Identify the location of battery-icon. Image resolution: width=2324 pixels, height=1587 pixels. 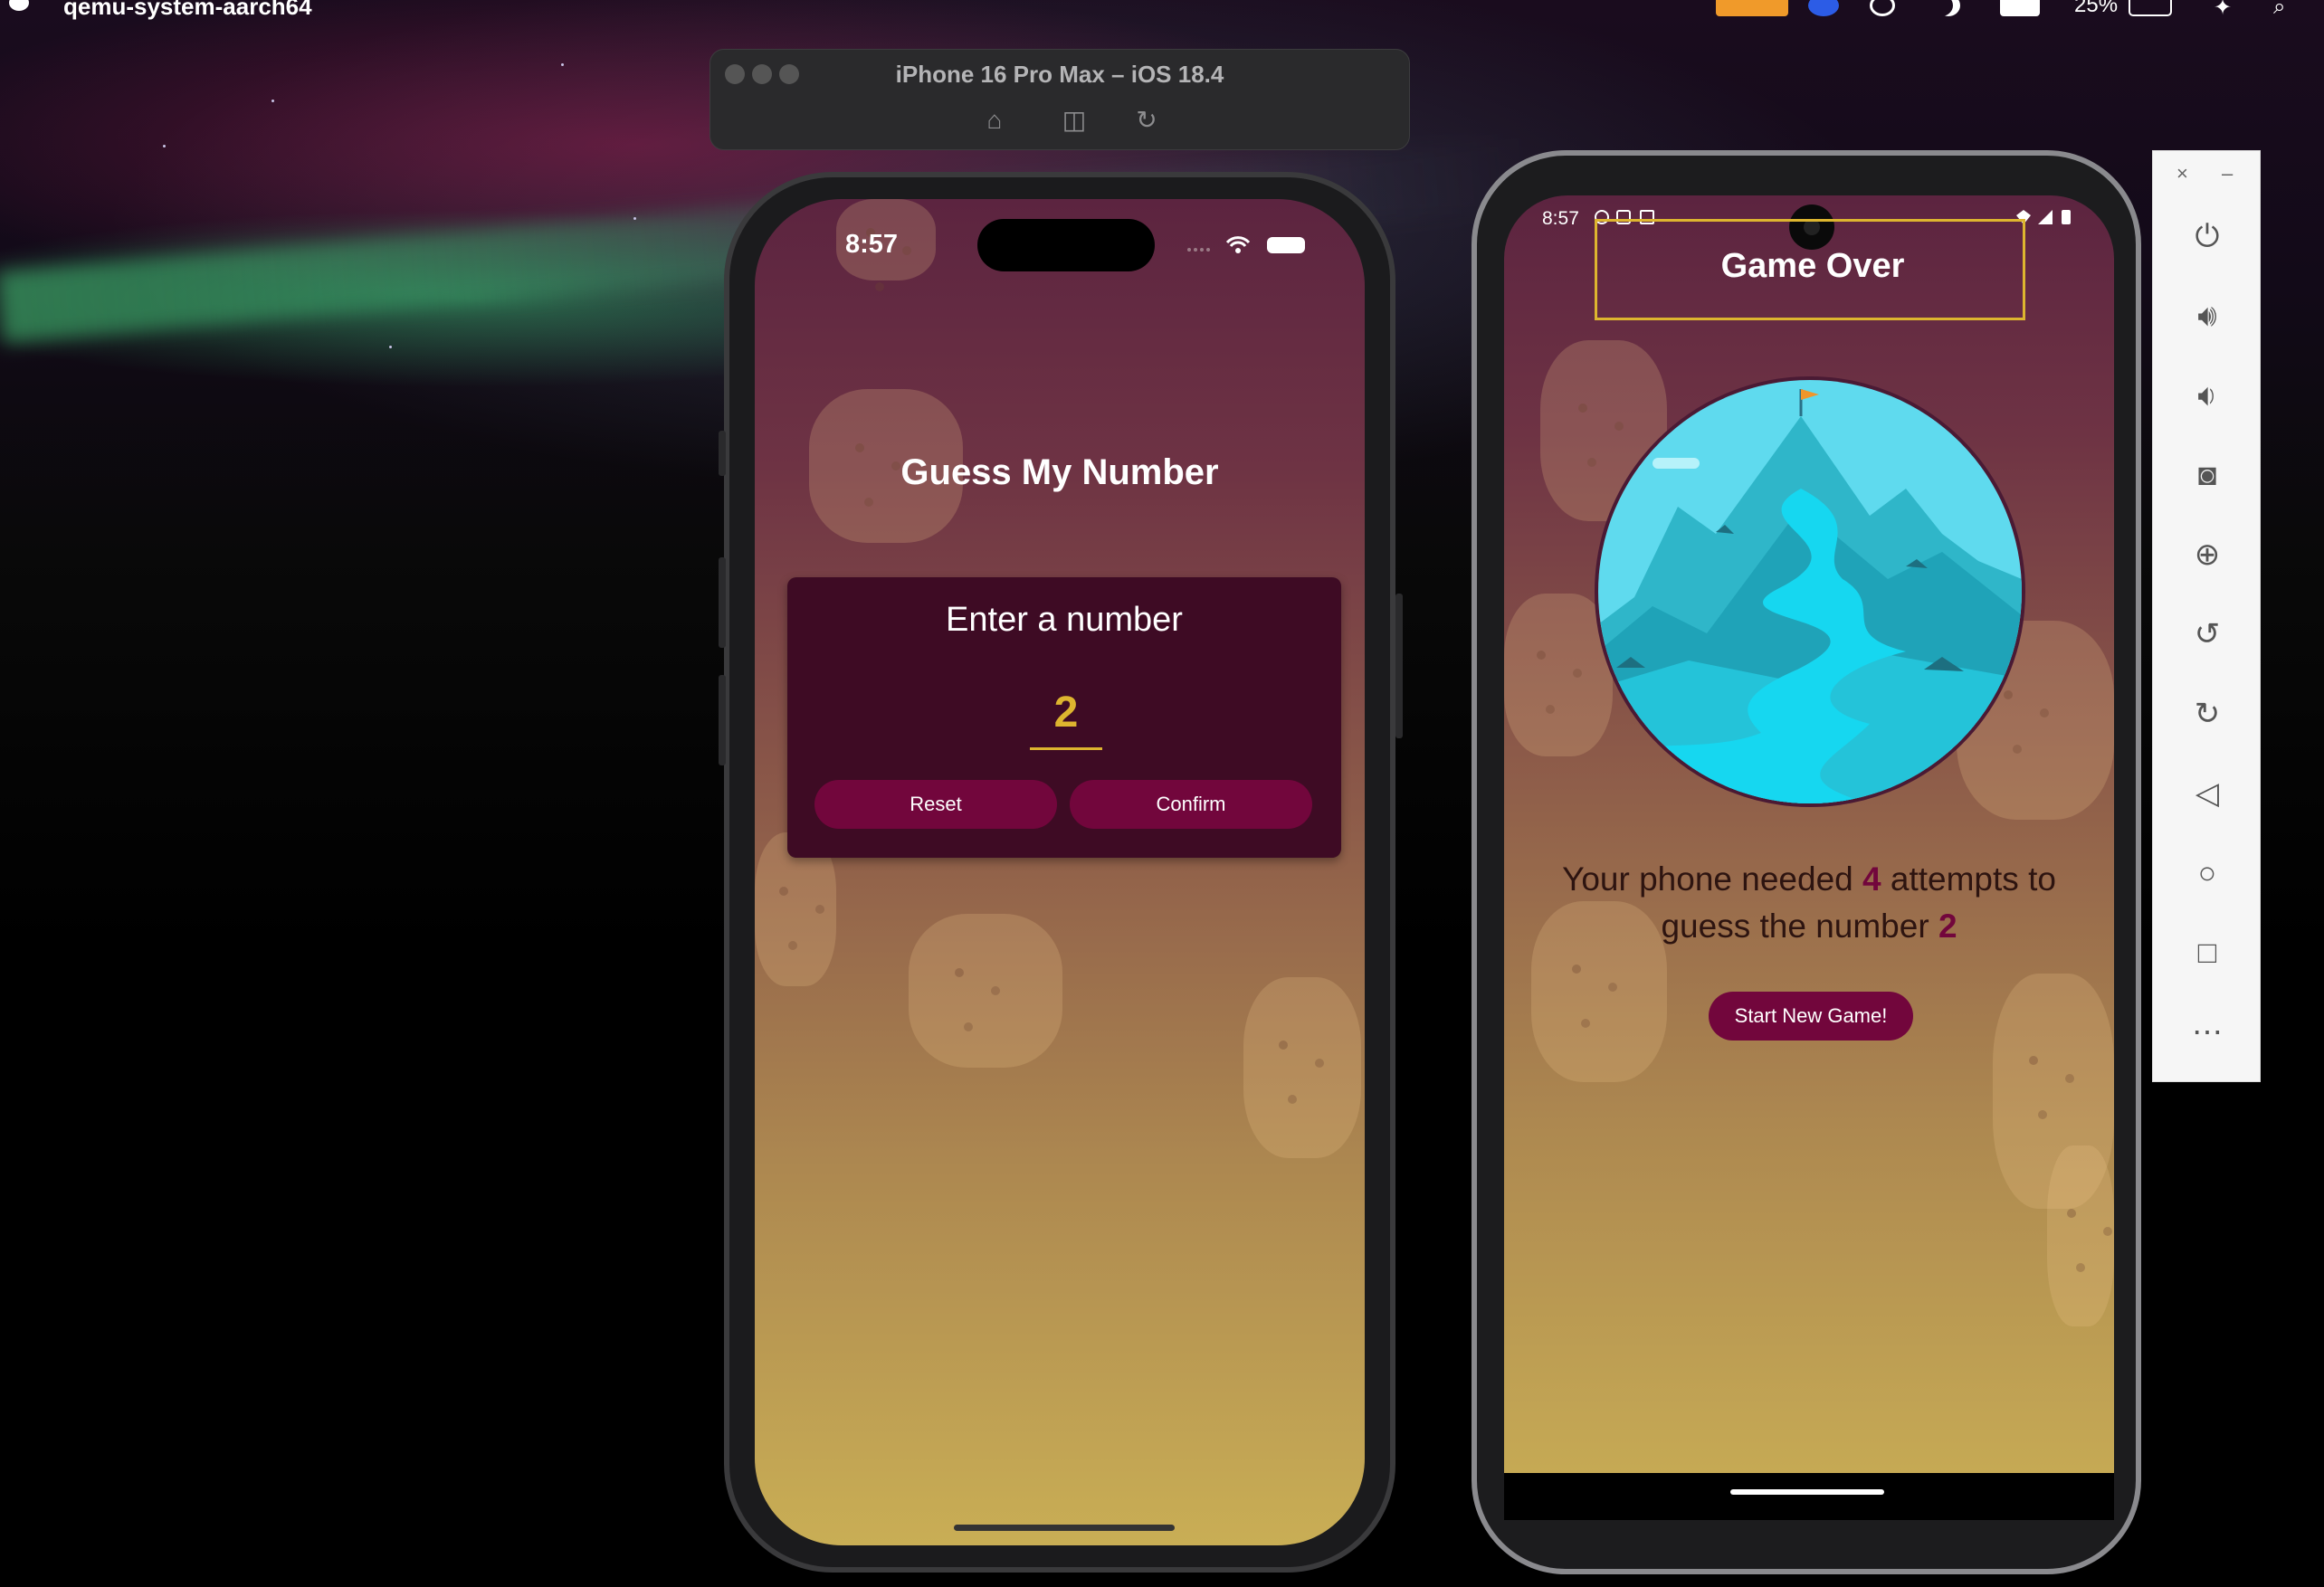
(2150, 8).